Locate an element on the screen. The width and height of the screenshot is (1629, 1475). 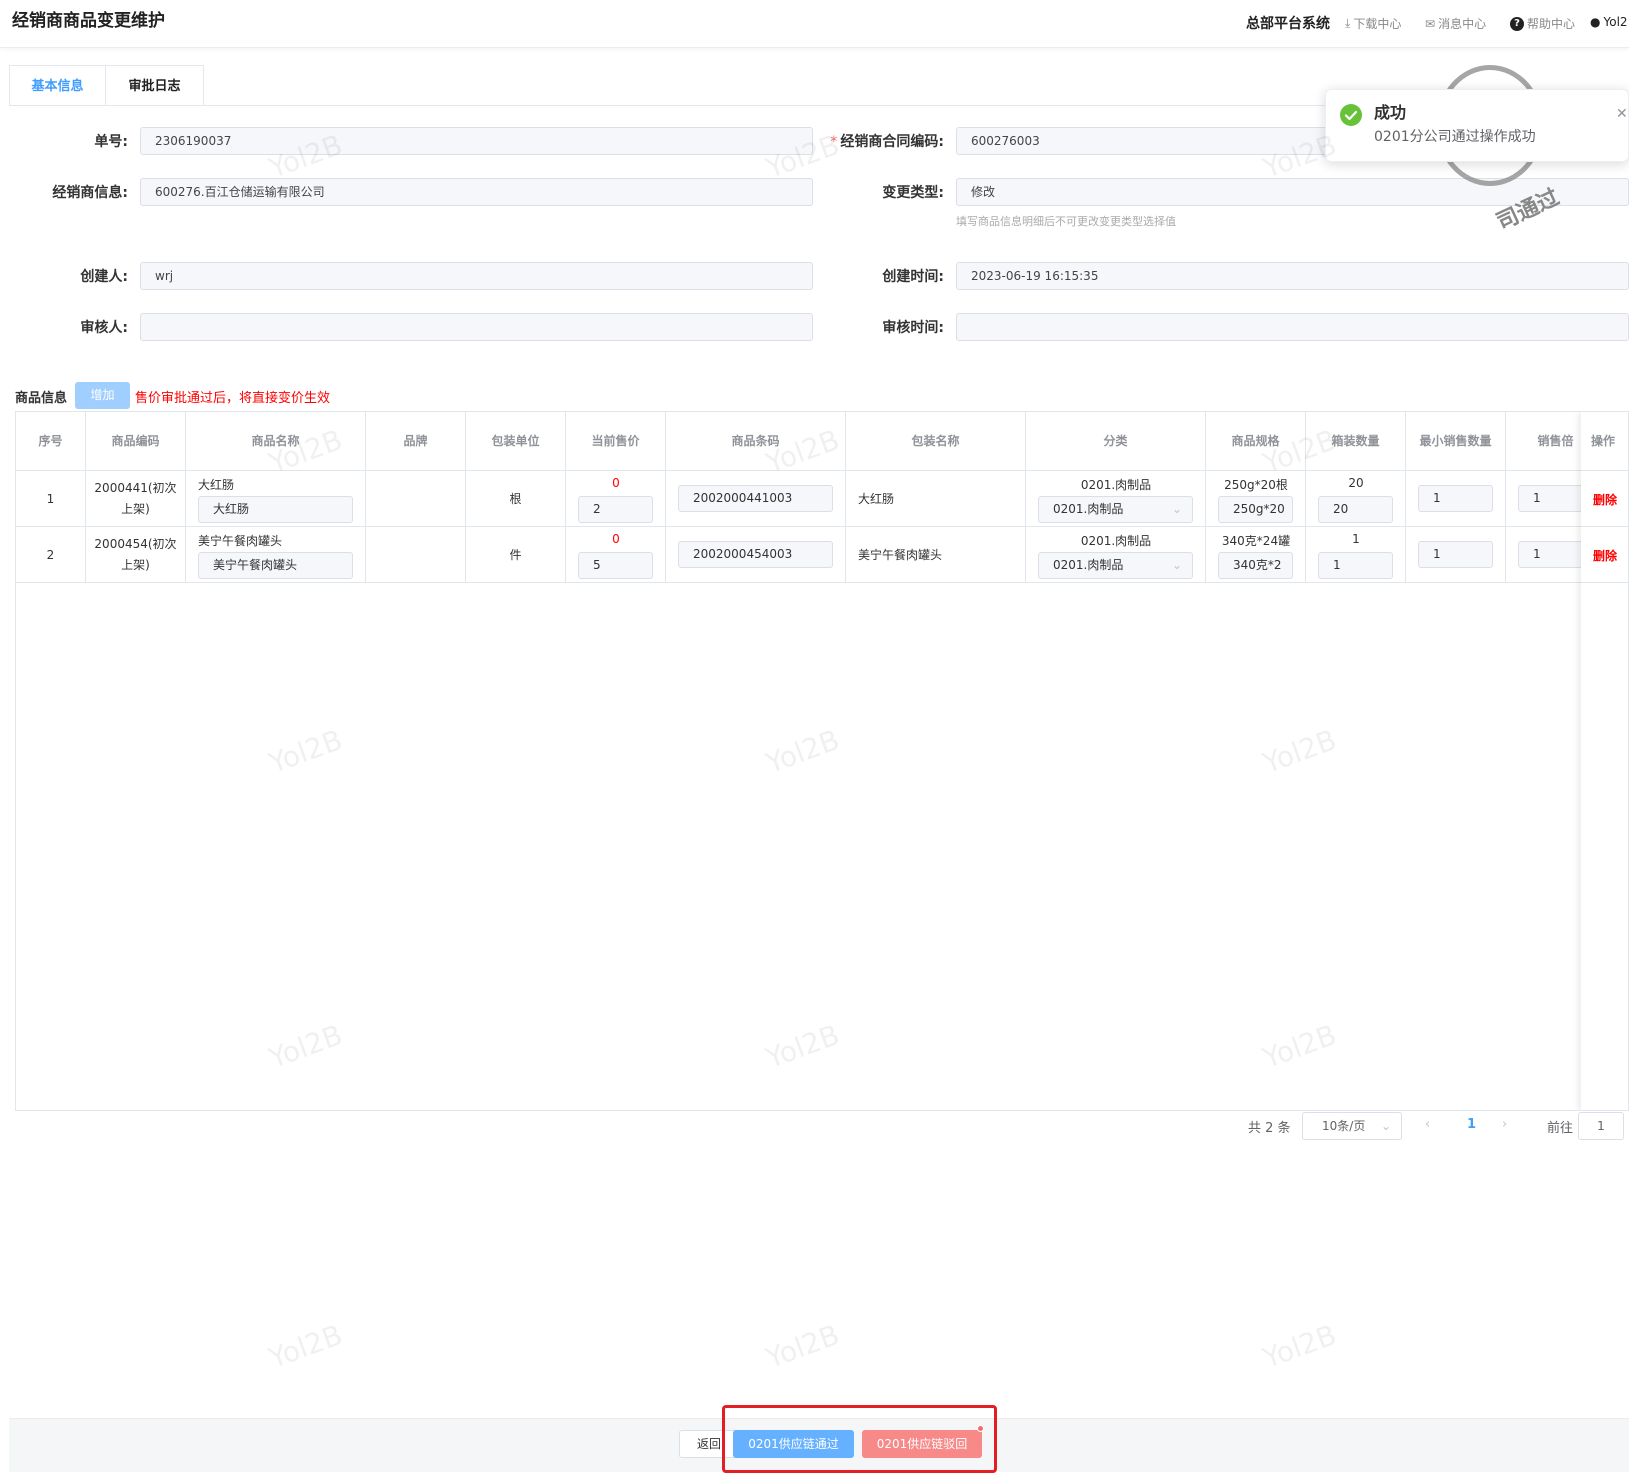
order-no-field: 2306190037 is located at coordinates (476, 141).